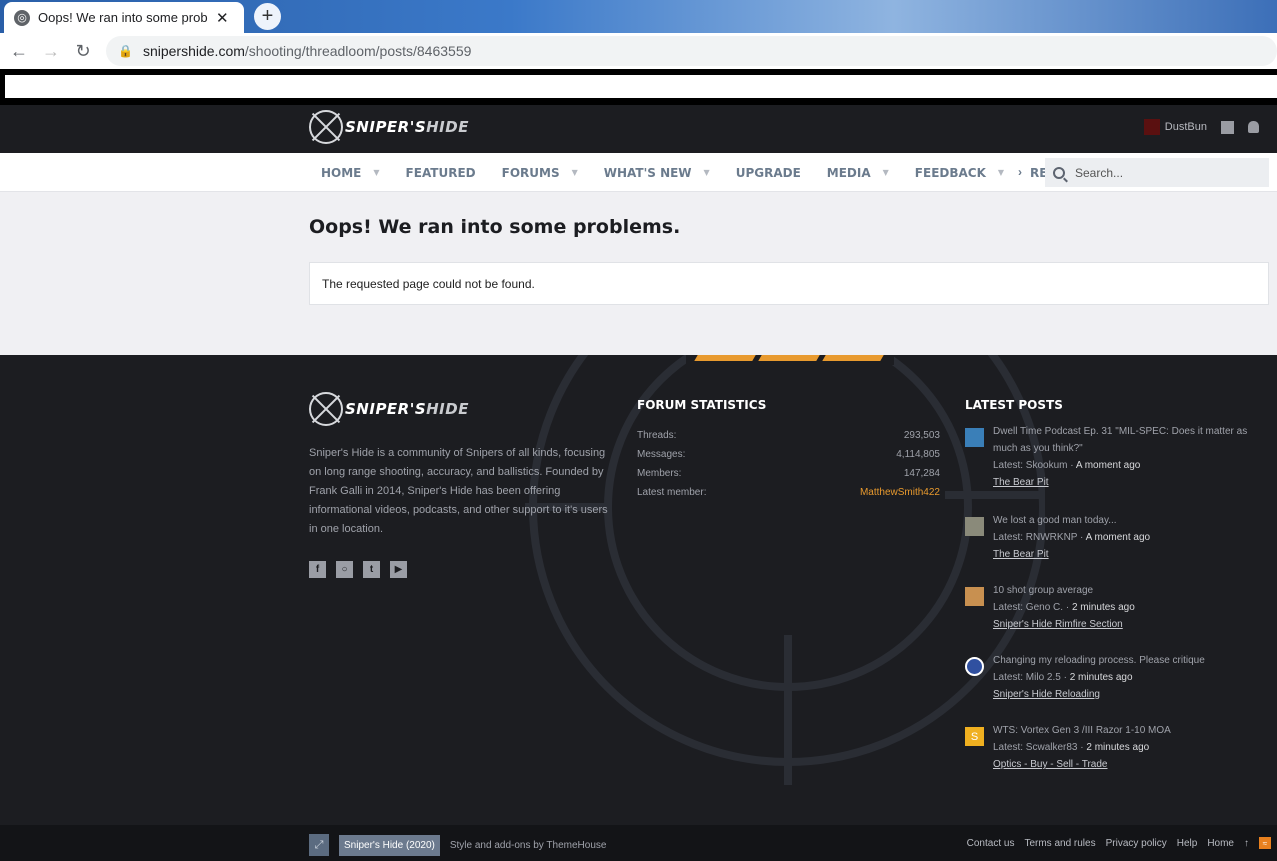 Image resolution: width=1277 pixels, height=861 pixels. Describe the element at coordinates (641, 86) in the screenshot. I see `banner-strip` at that location.